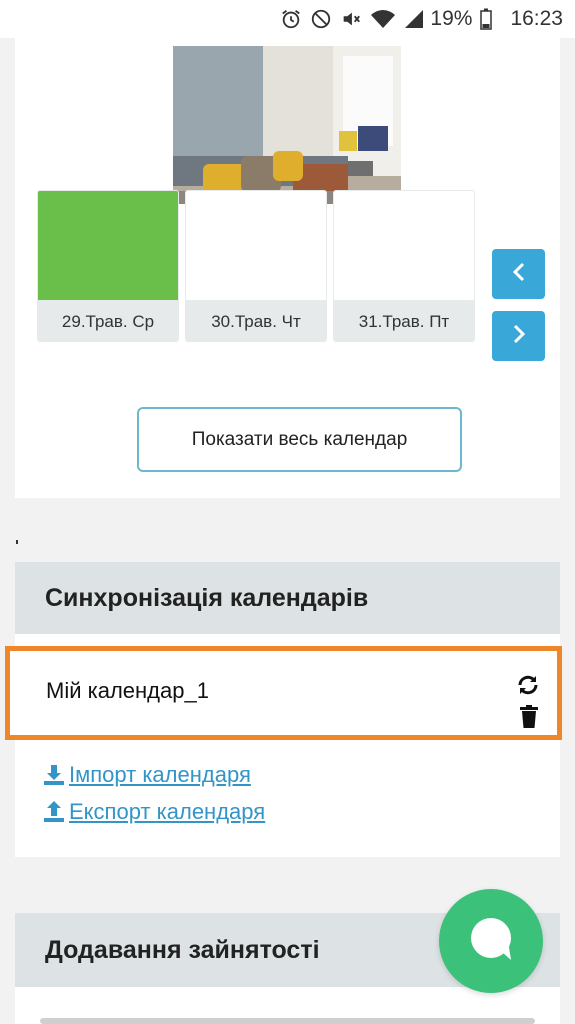  I want to click on signal-icon, so click(414, 19).